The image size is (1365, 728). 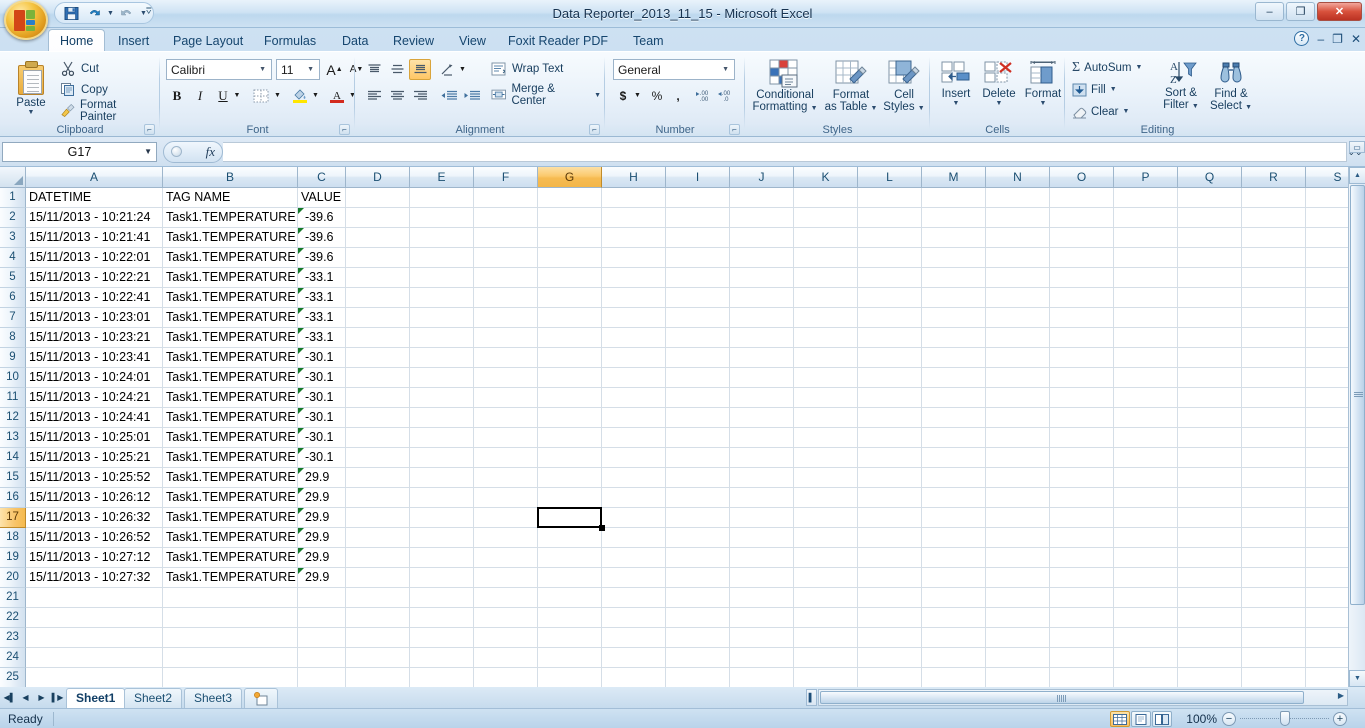 I want to click on tab-view: View, so click(x=472, y=41).